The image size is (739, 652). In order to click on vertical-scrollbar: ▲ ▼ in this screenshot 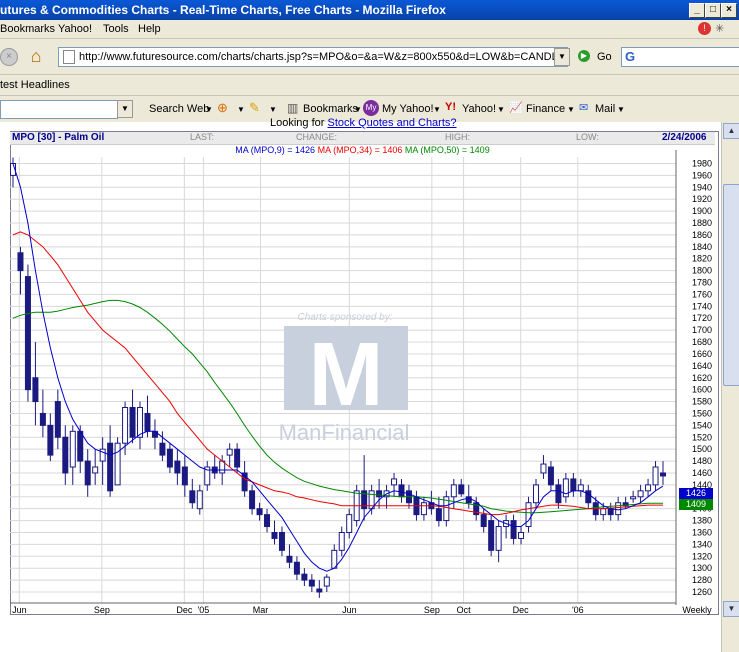, I will do `click(730, 387)`.